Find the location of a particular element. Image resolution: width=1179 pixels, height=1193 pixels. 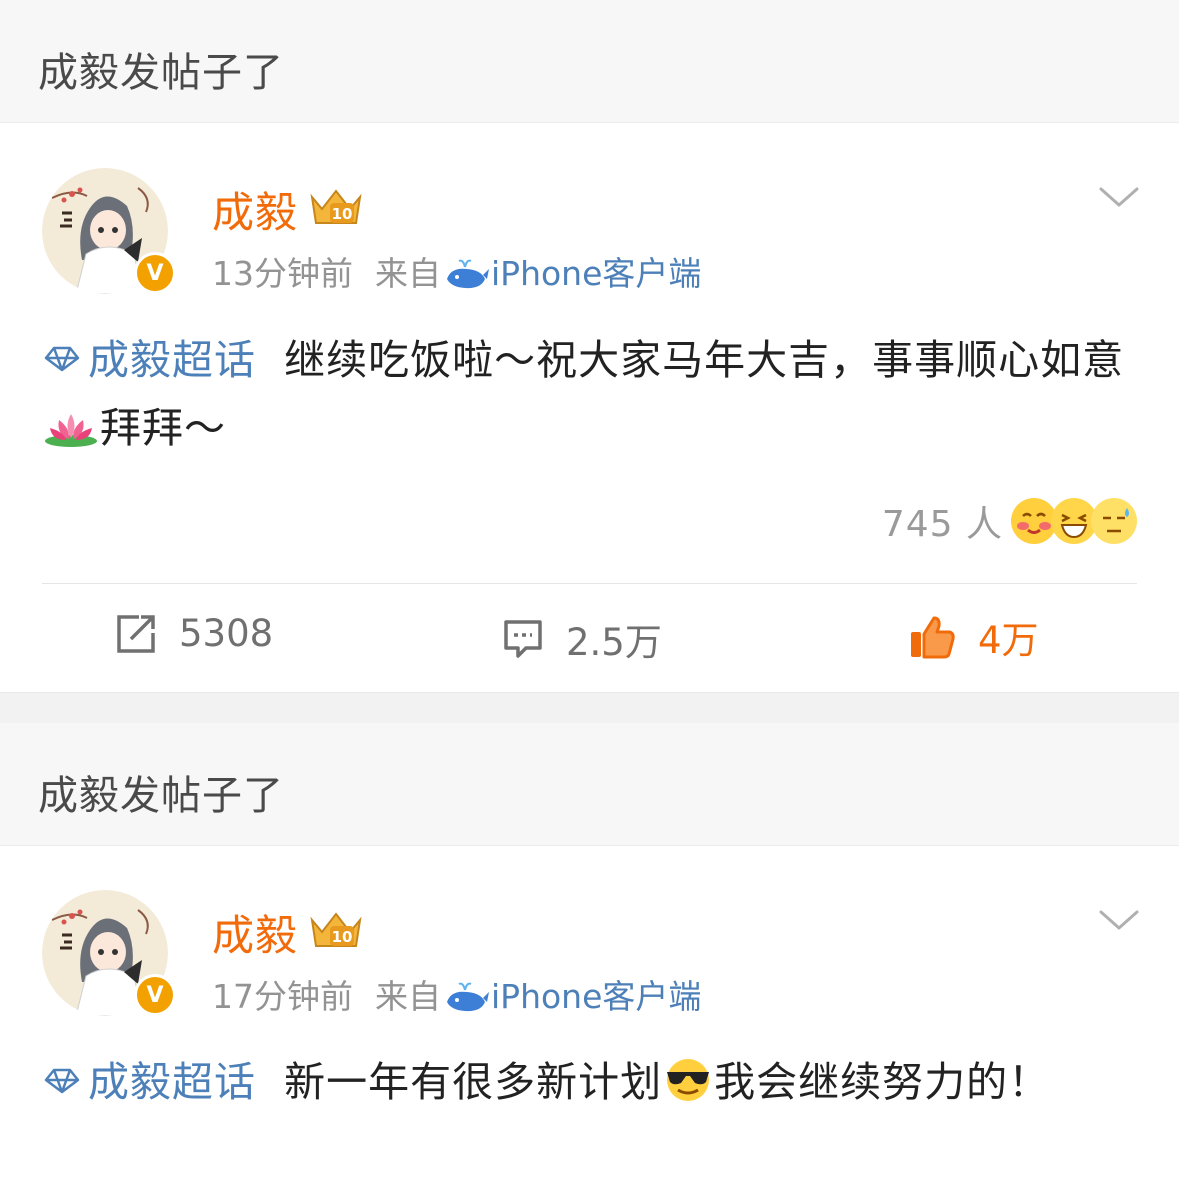

comment-button: 2.5万 is located at coordinates (582, 639).